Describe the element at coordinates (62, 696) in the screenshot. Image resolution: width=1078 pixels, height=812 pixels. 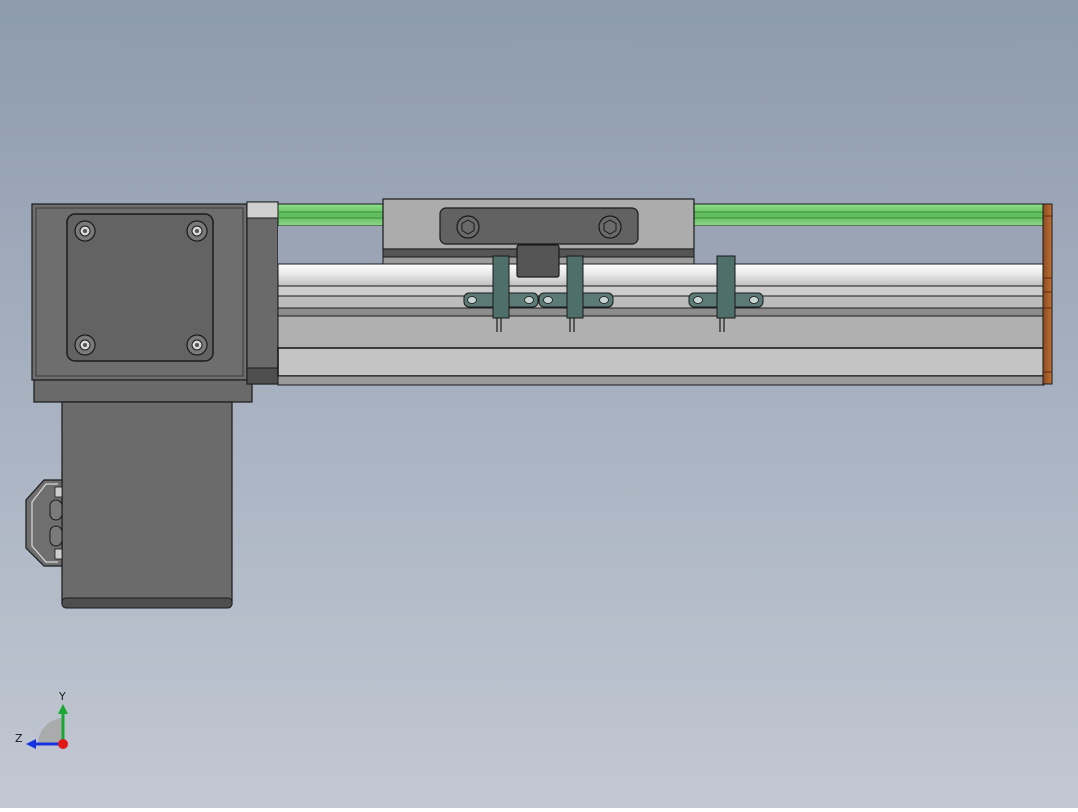
I see `axis-y-label: Y` at that location.